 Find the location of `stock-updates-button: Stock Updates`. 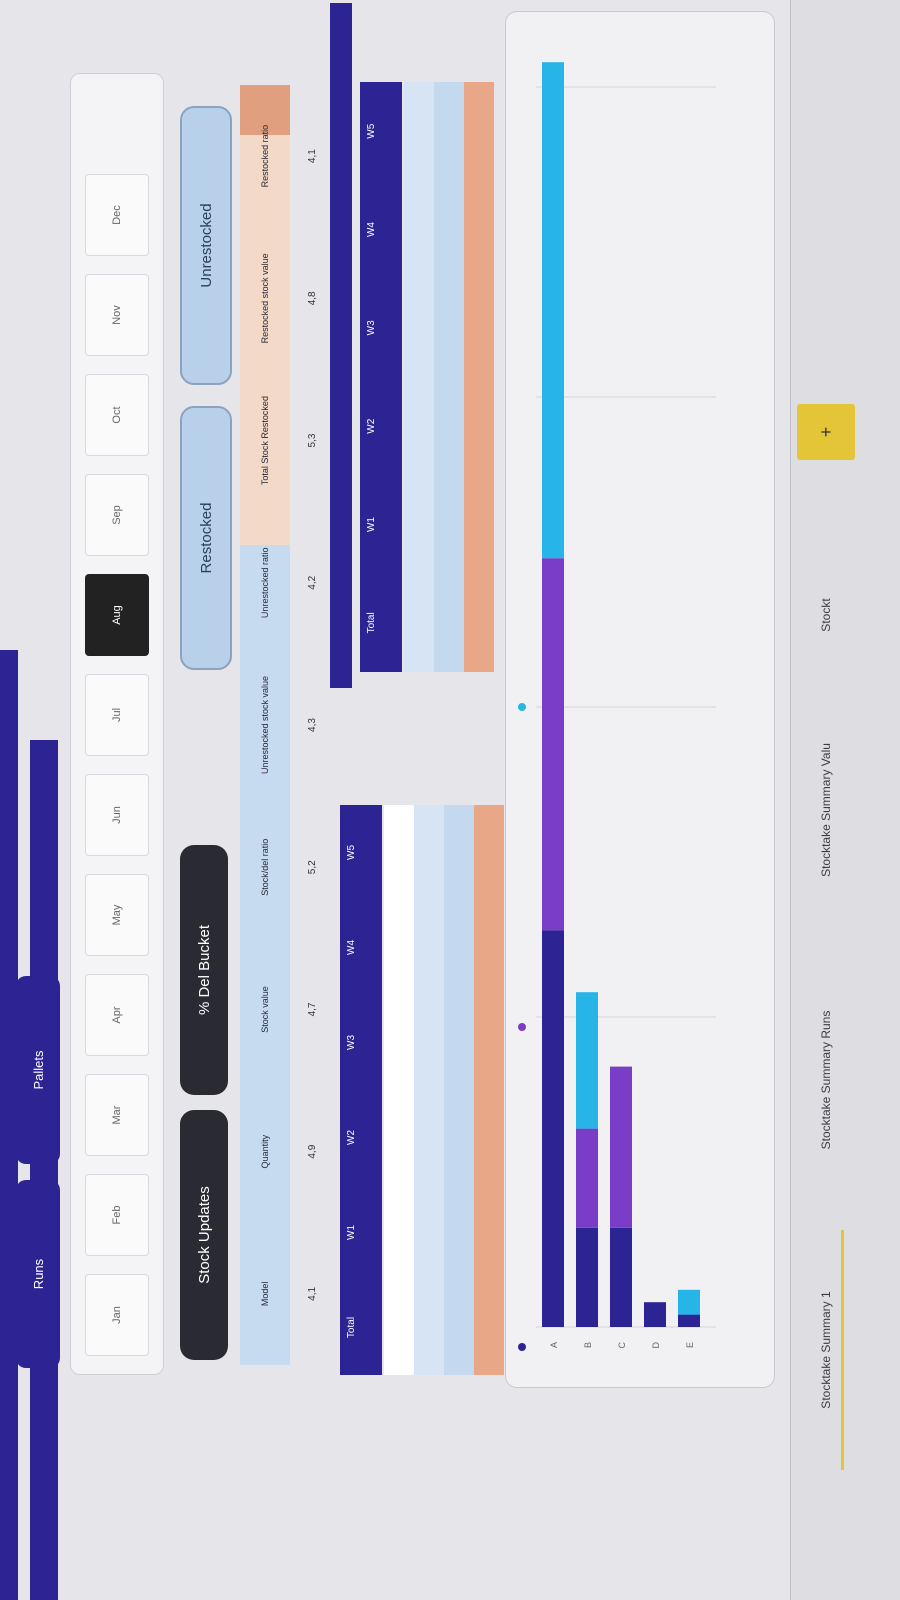

stock-updates-button: Stock Updates is located at coordinates (204, 1235).